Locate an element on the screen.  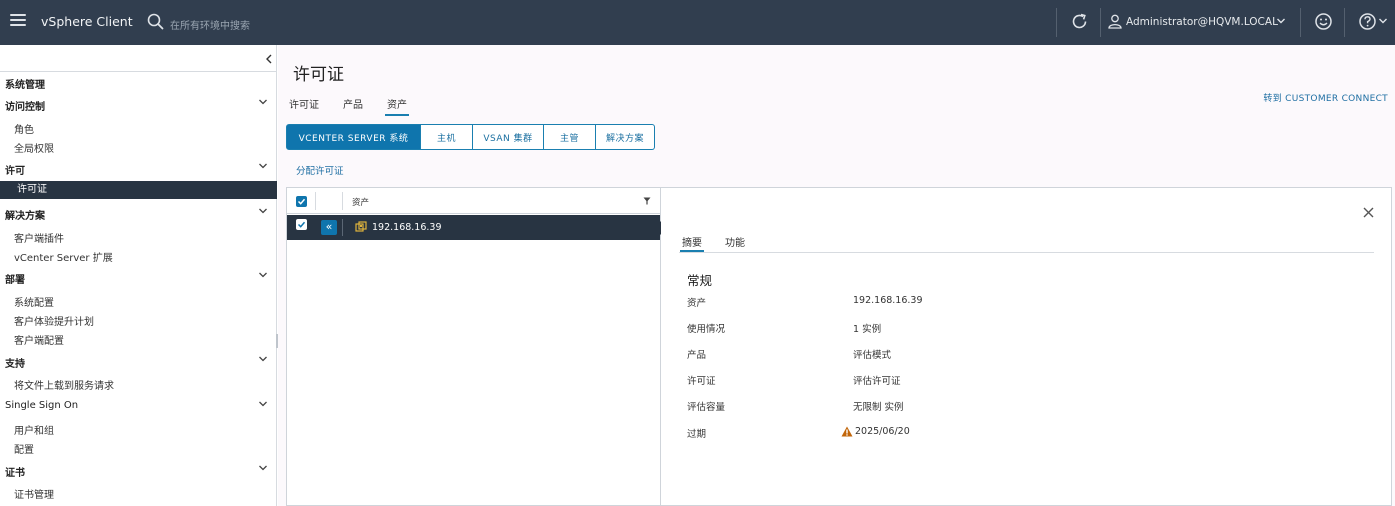
sidebar-item-upload-file: 将文件上载到服务请求 is located at coordinates (64, 384).